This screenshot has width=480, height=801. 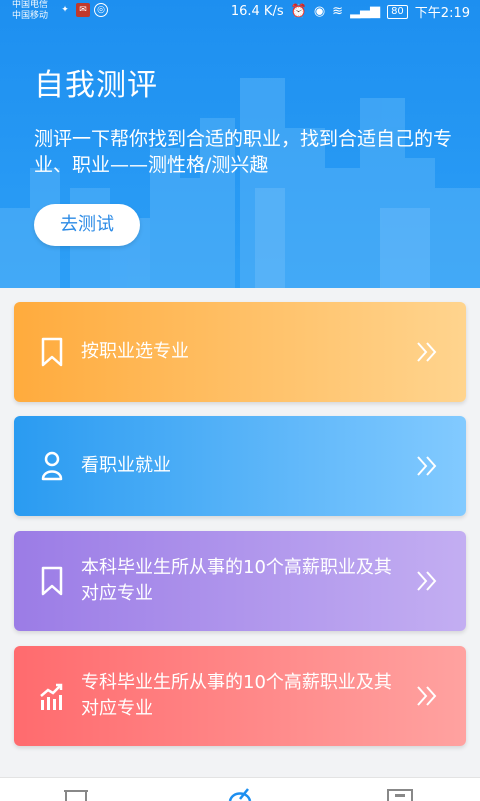 What do you see at coordinates (76, 794) in the screenshot?
I see `home-icon` at bounding box center [76, 794].